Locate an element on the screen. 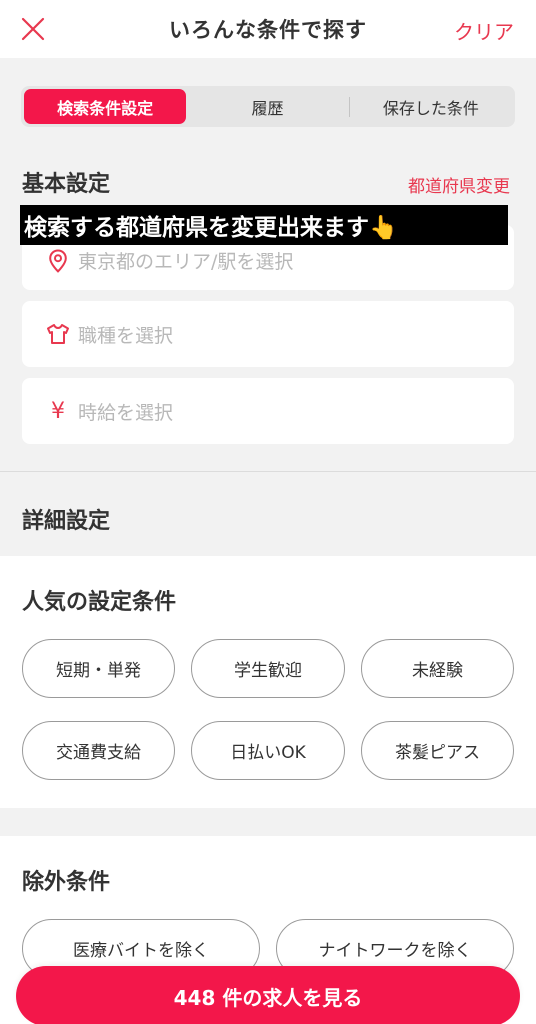  tab-search-conditions: 検索条件設定 is located at coordinates (105, 106).